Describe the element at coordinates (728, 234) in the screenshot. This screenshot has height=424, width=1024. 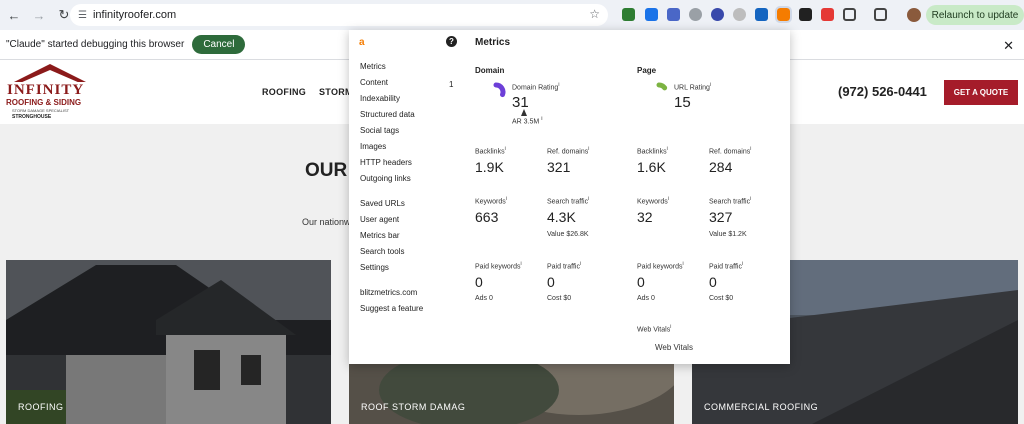
I see `page-traffic-value: Value $1.2K` at that location.